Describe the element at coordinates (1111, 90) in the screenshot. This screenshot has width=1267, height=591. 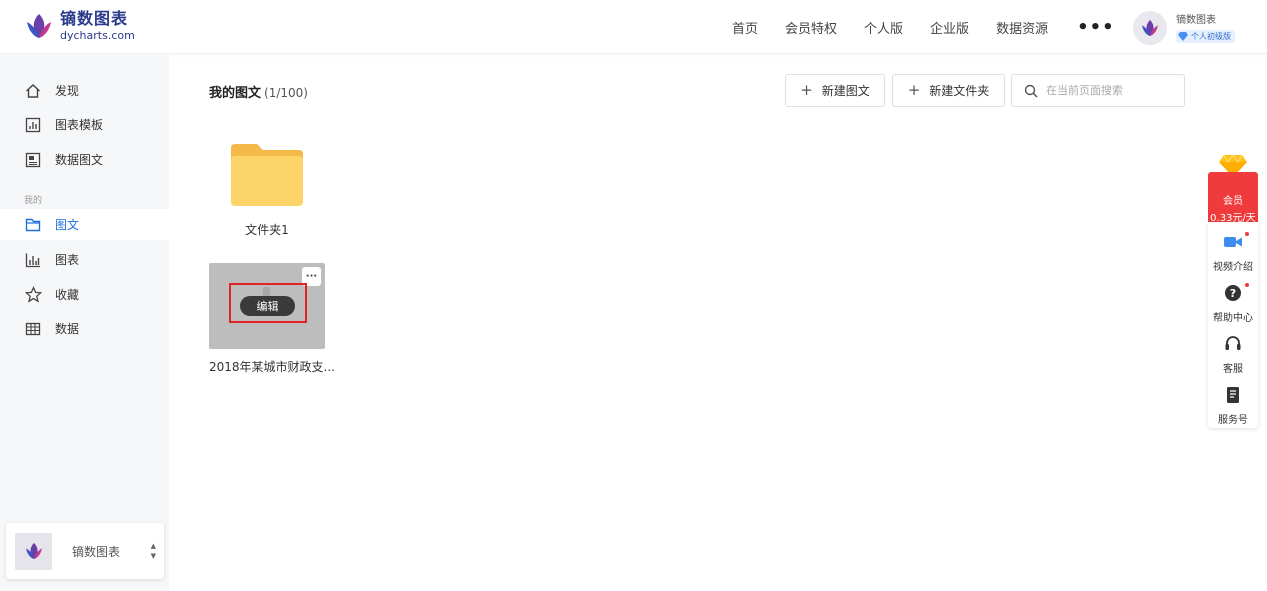
I see `search-input` at that location.